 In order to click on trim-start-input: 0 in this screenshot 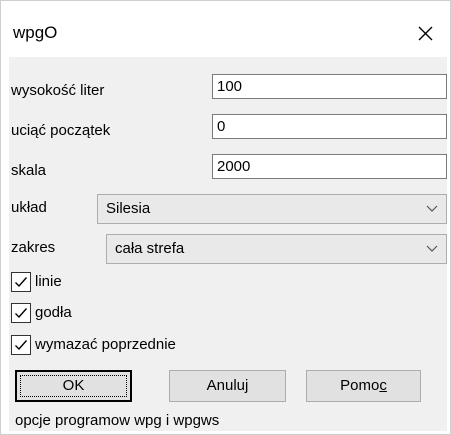, I will do `click(329, 126)`.